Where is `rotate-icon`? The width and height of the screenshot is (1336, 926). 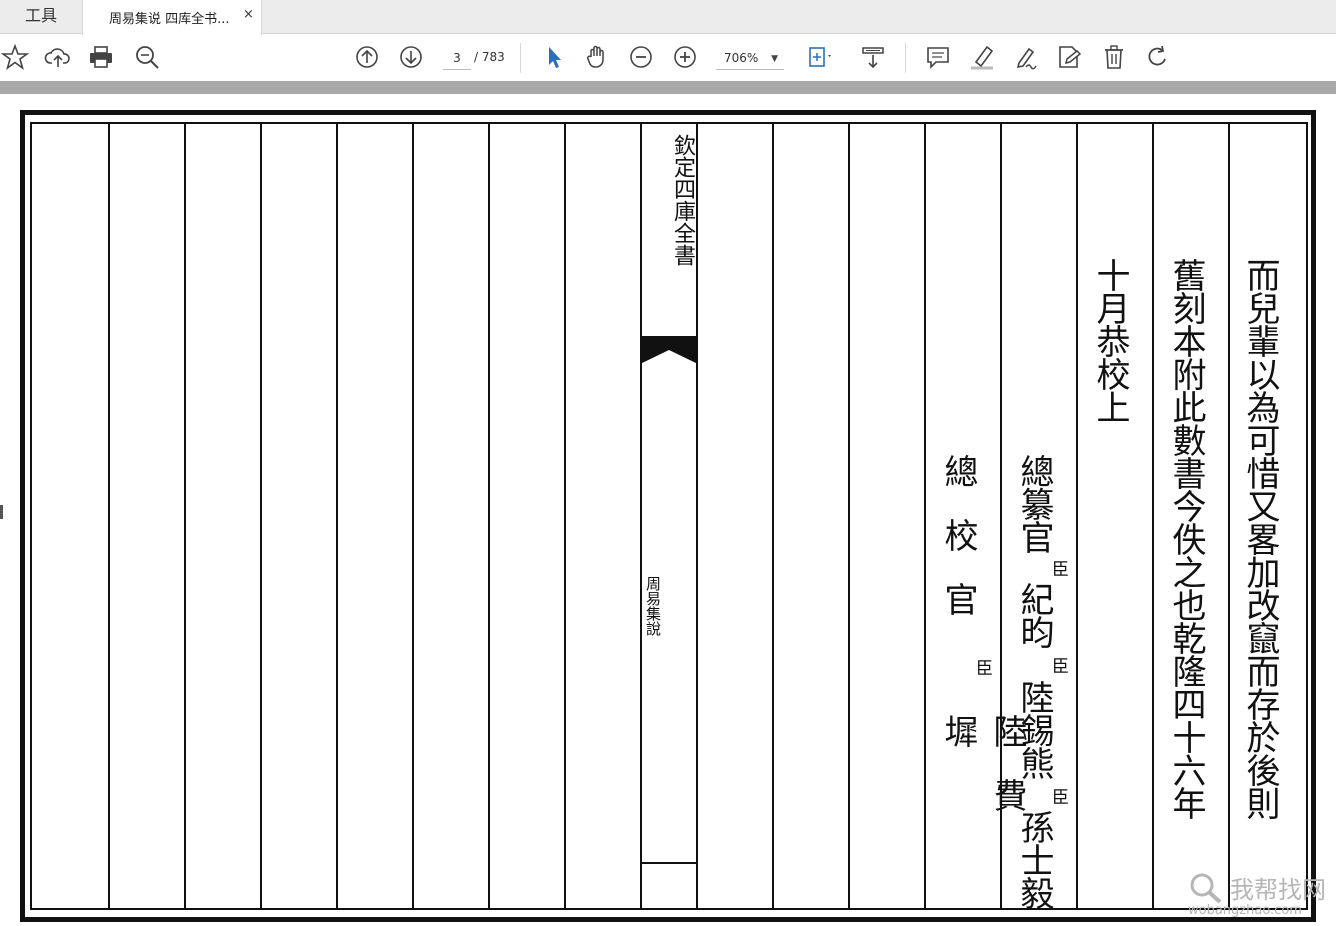 rotate-icon is located at coordinates (1158, 57).